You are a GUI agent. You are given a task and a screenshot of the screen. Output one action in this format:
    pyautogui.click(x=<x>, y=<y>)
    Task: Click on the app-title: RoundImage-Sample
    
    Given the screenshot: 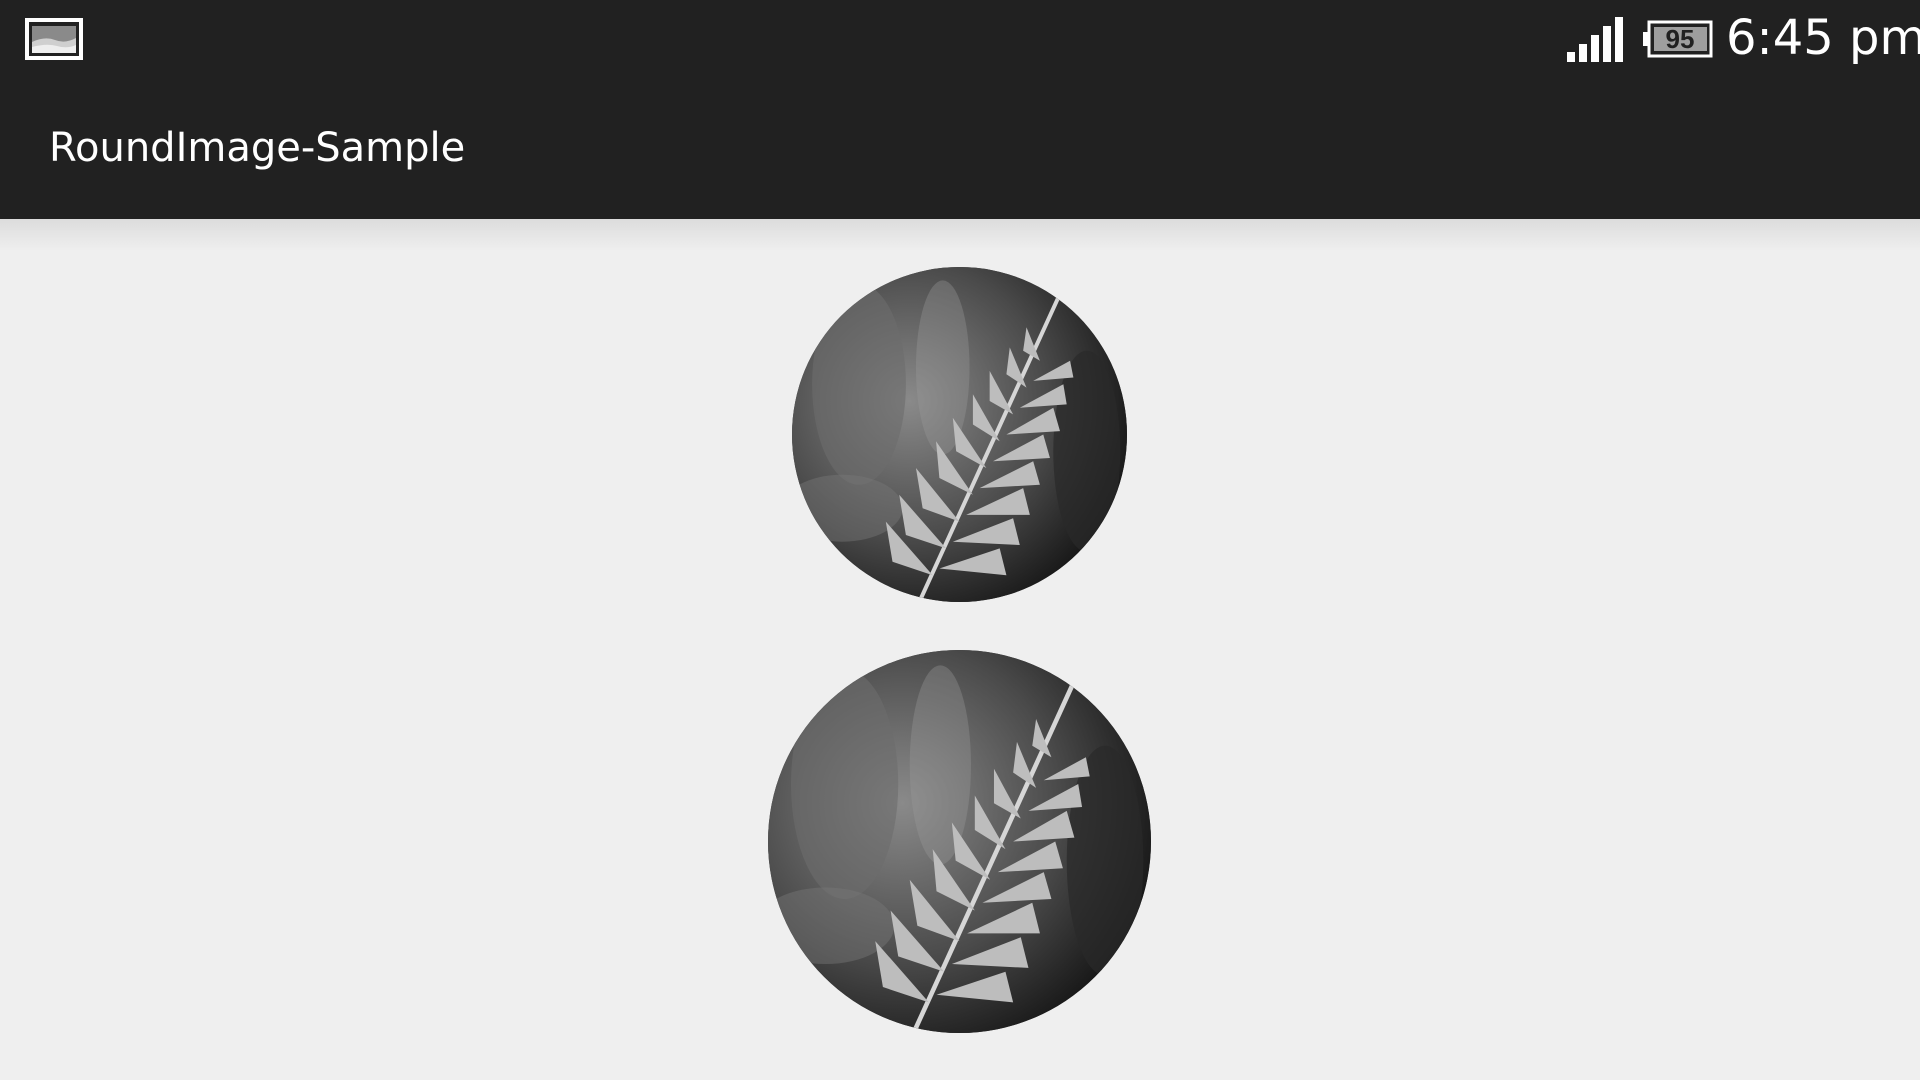 What is the action you would take?
    pyautogui.click(x=257, y=148)
    